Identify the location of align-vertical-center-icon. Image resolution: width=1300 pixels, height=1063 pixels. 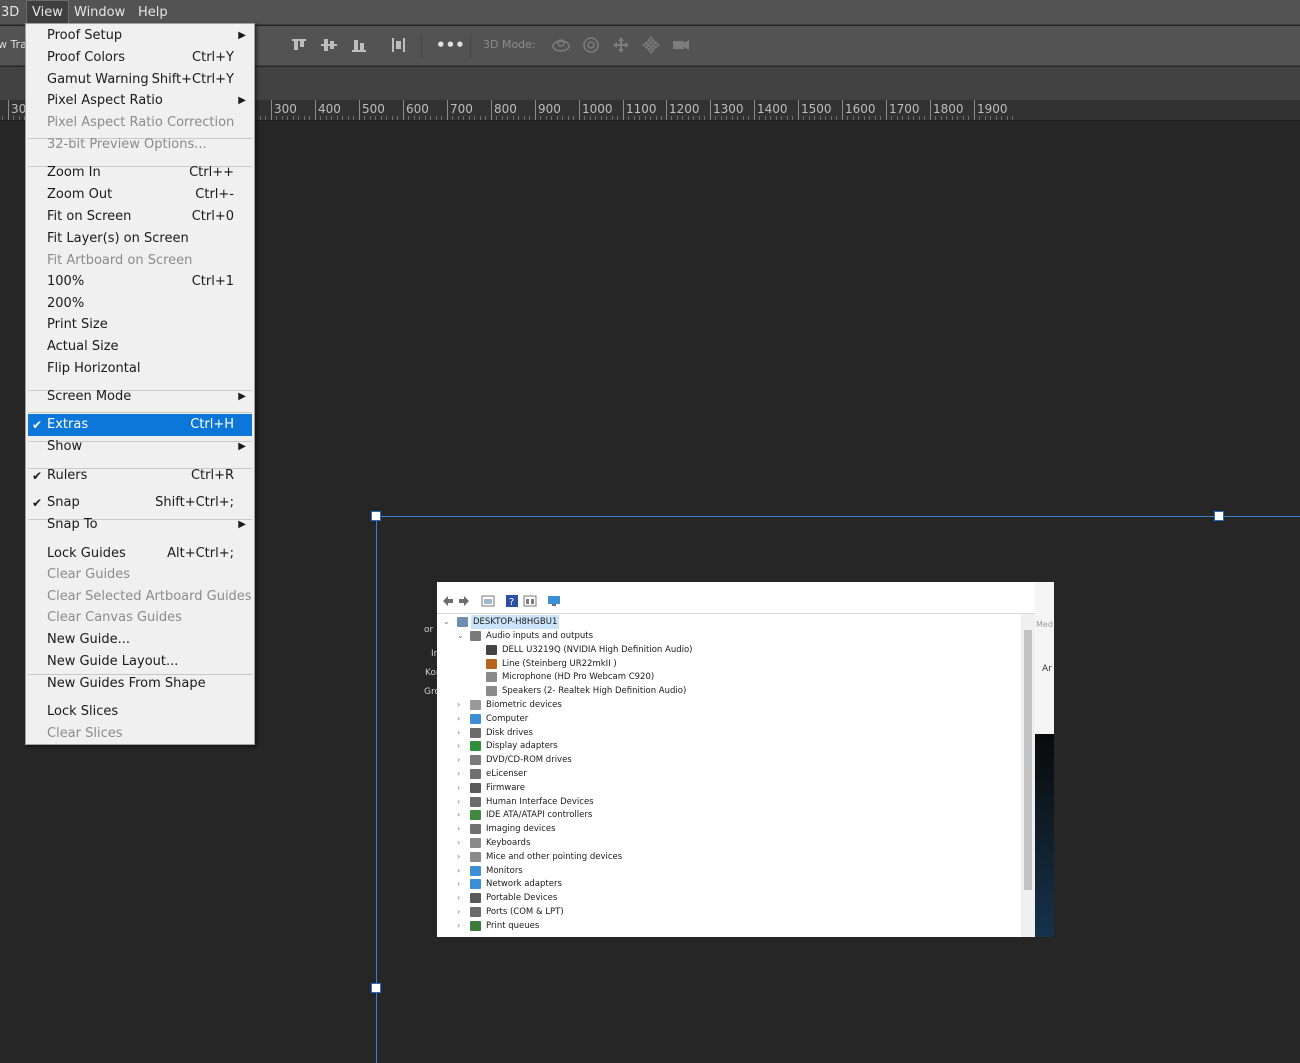
(329, 45).